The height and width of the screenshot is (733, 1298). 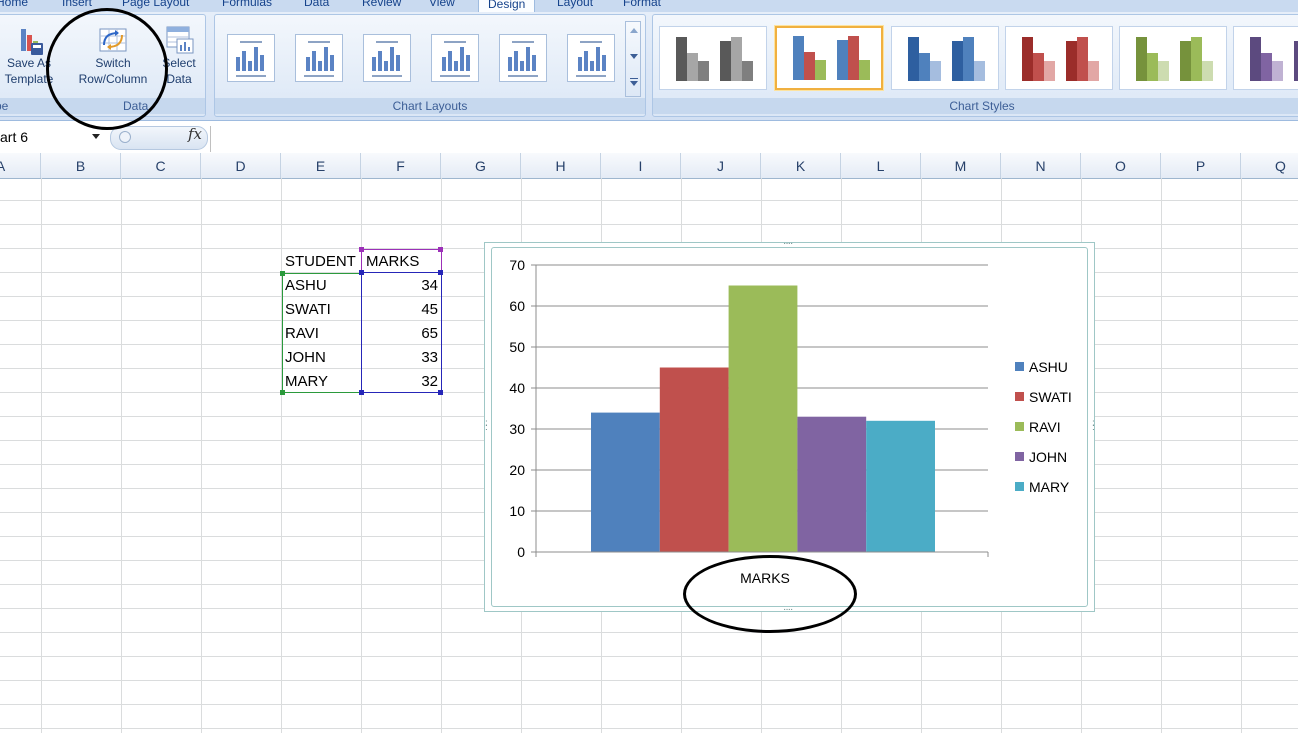 What do you see at coordinates (241, 165) in the screenshot?
I see `column-header-d: D` at bounding box center [241, 165].